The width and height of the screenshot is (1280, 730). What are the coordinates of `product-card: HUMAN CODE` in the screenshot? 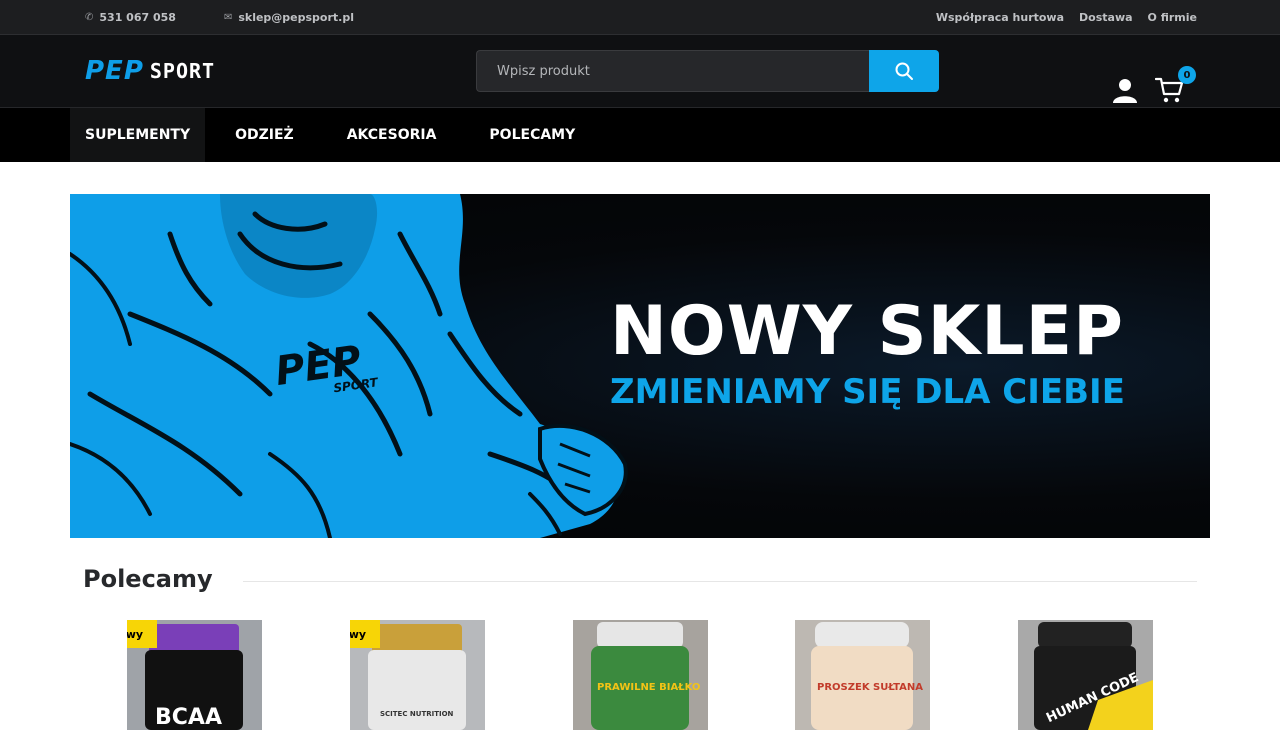 It's located at (1085, 675).